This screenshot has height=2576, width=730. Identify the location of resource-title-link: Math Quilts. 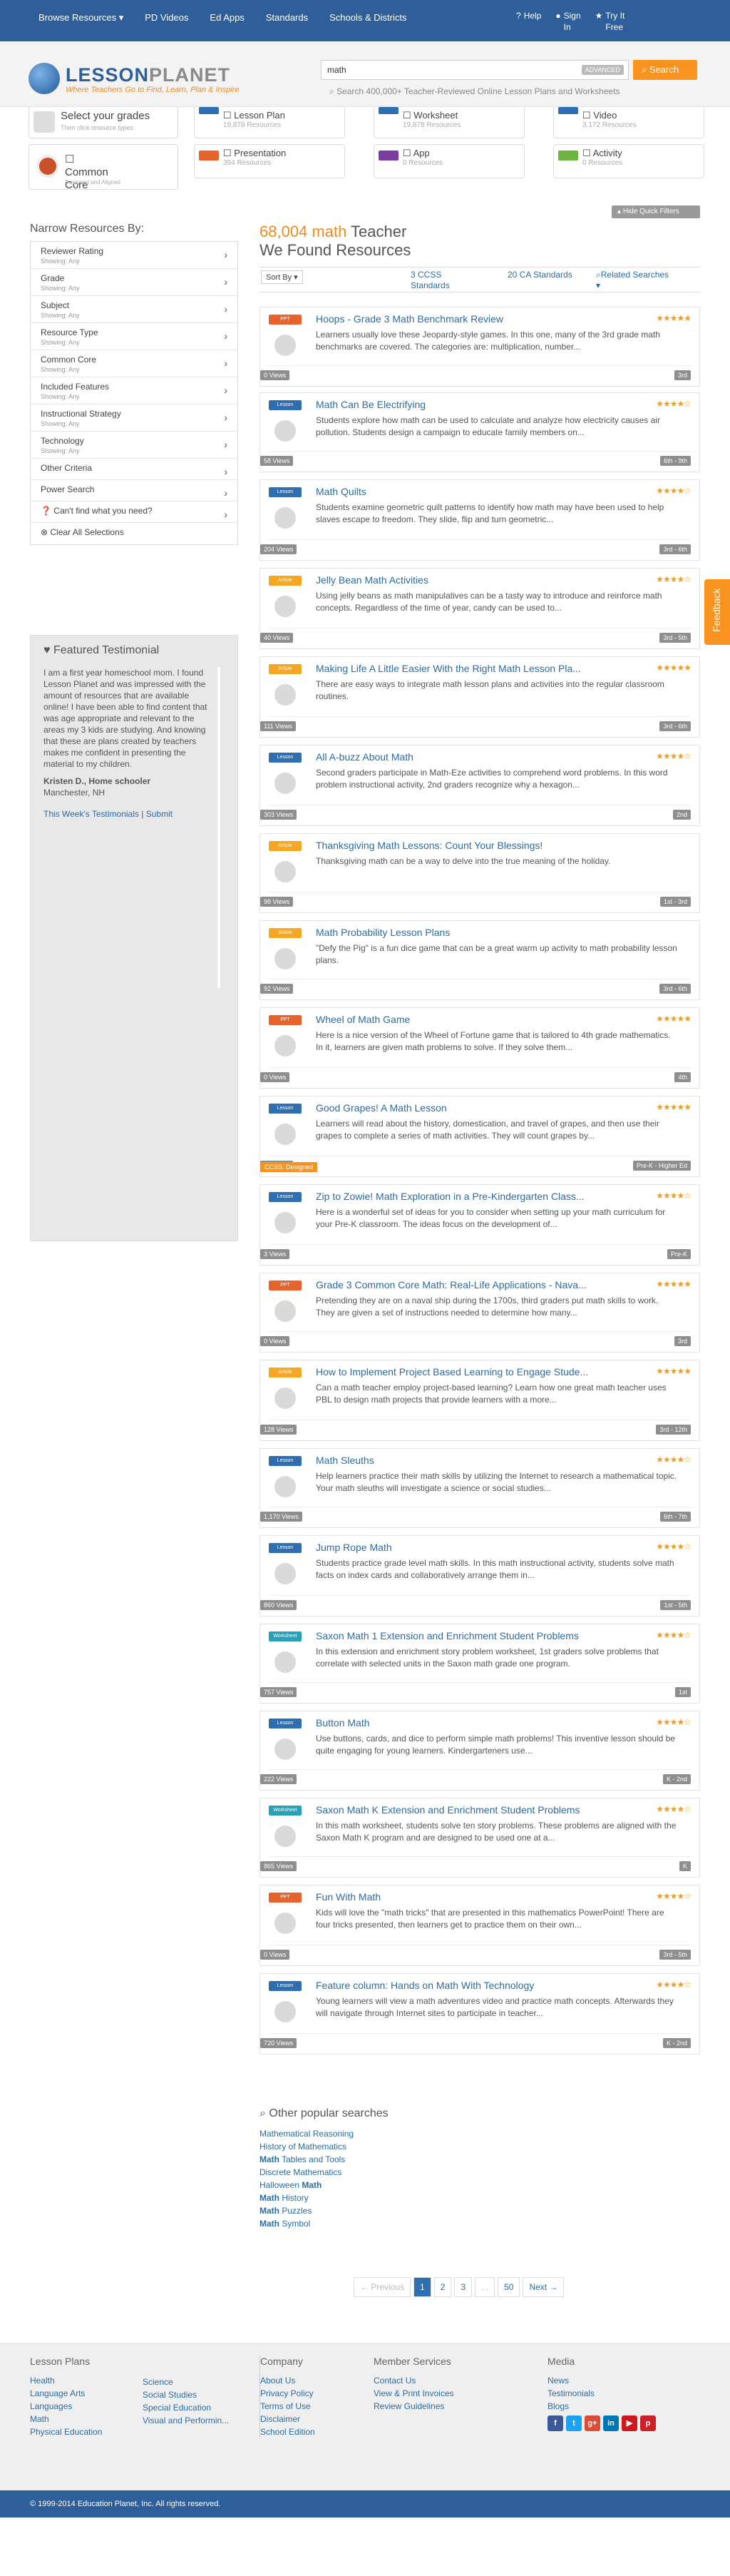
(465, 491).